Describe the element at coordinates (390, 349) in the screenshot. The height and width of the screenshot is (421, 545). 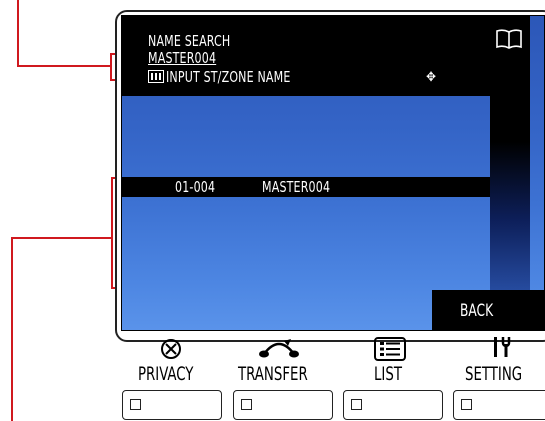
I see `list-icon` at that location.